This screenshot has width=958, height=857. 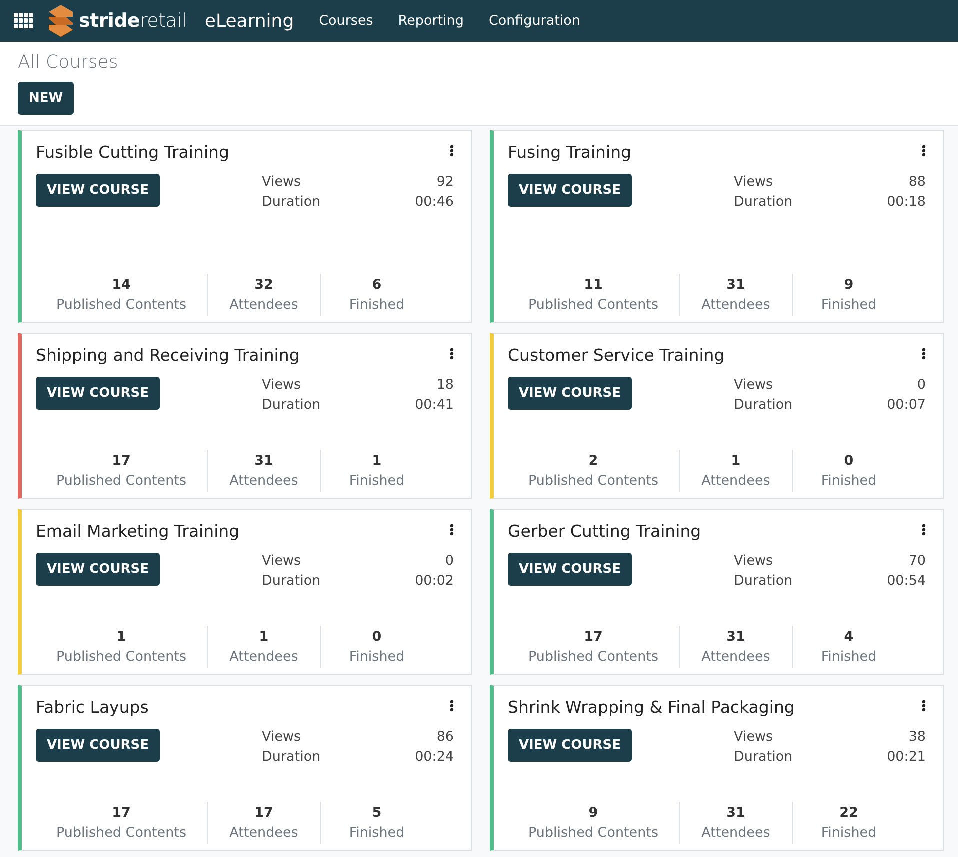 I want to click on course-title: Fusing Training, so click(x=570, y=152).